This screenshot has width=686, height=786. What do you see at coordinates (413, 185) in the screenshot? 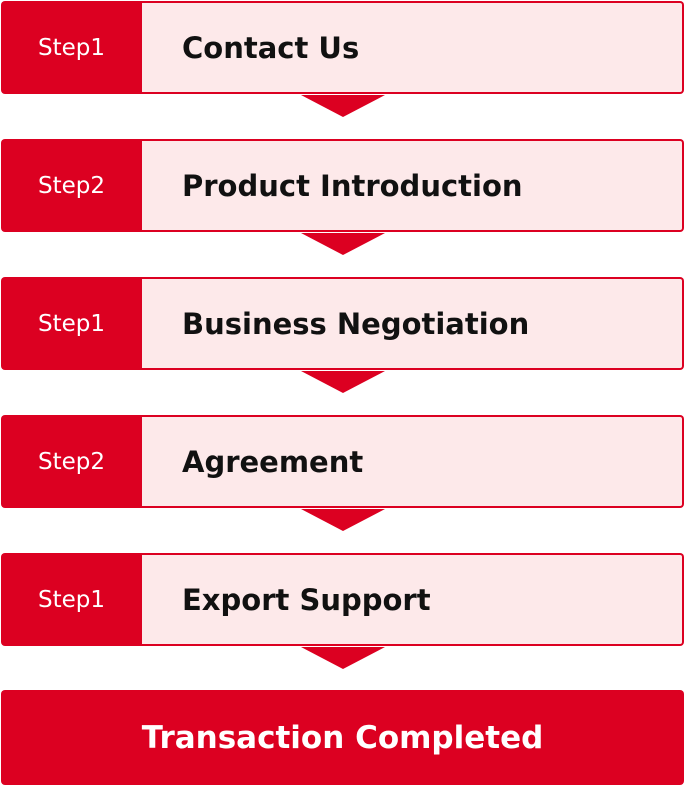
I see `step-2-title: Product Introduction` at bounding box center [413, 185].